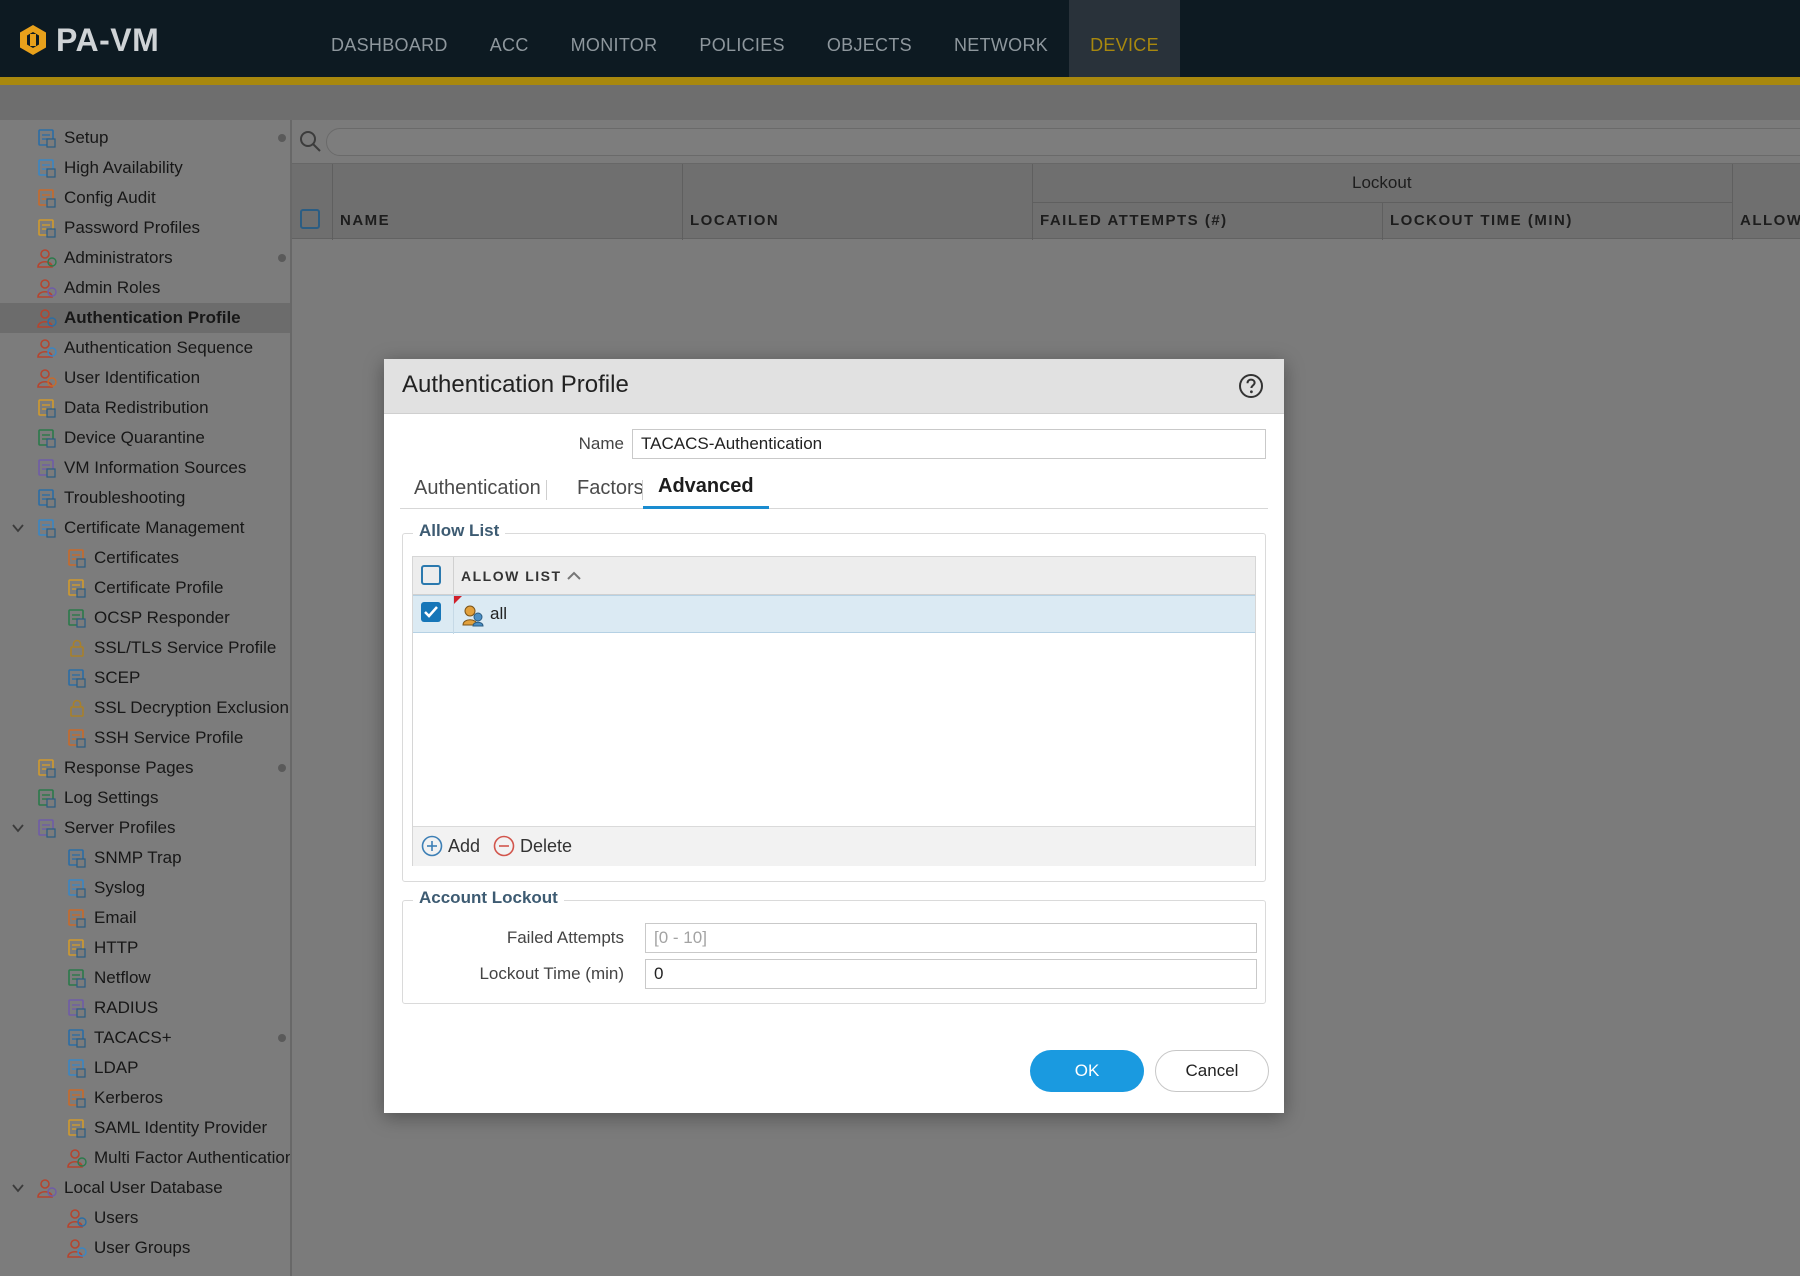 Image resolution: width=1800 pixels, height=1276 pixels. Describe the element at coordinates (77, 948) in the screenshot. I see `http-icon` at that location.